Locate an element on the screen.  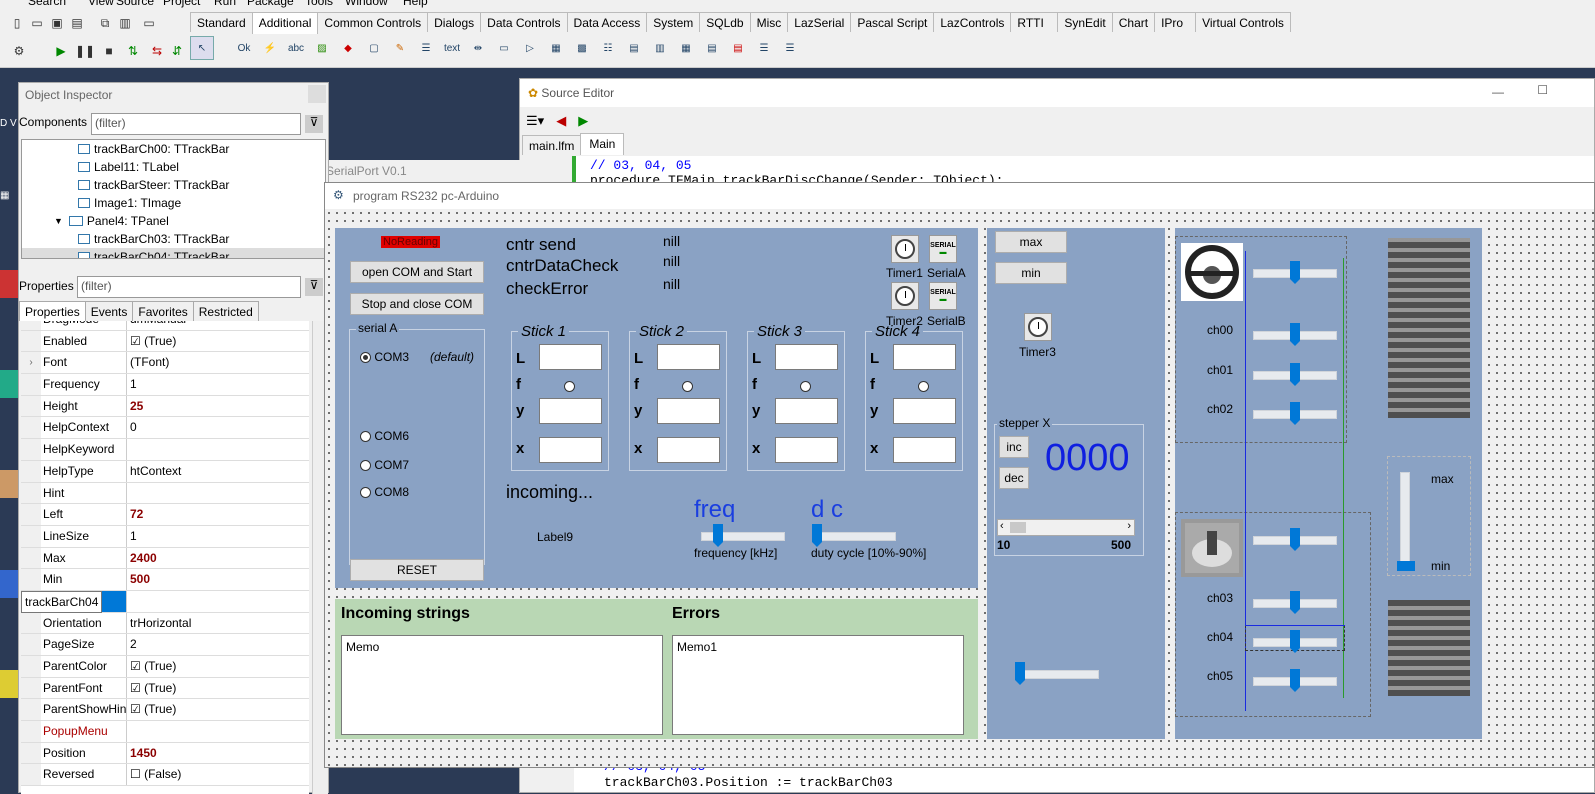
property-row: › Font (TFont) is located at coordinates (165, 363).